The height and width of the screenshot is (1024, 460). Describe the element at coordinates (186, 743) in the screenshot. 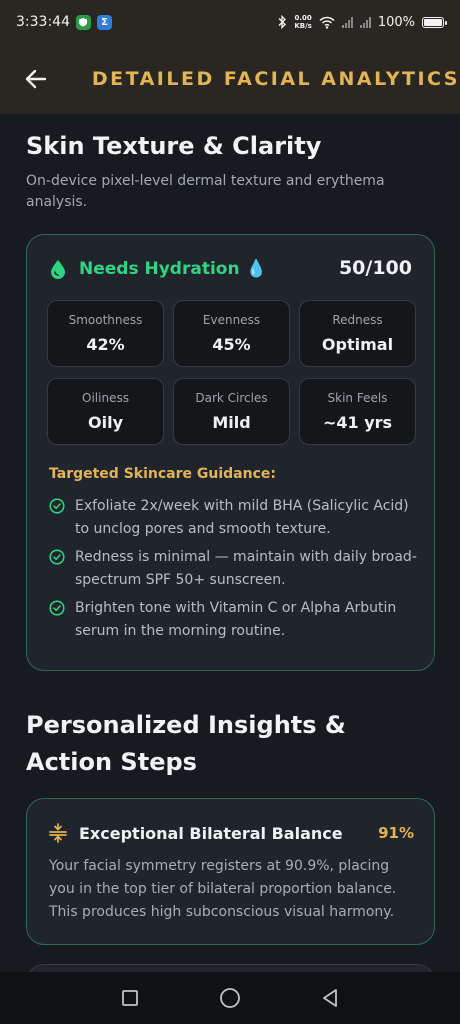

I see `insights-section-title: Personalized Insights & Action Steps` at that location.